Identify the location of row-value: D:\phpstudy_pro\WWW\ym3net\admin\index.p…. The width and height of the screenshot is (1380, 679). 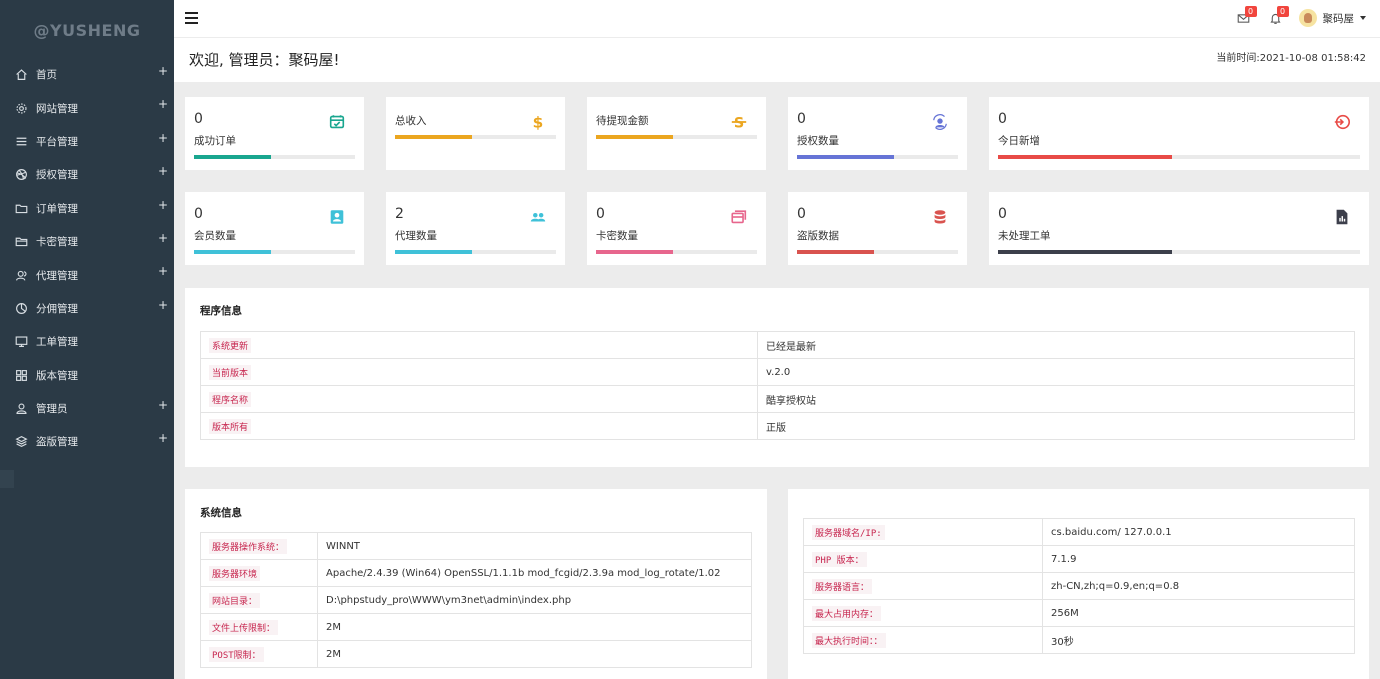
(534, 600).